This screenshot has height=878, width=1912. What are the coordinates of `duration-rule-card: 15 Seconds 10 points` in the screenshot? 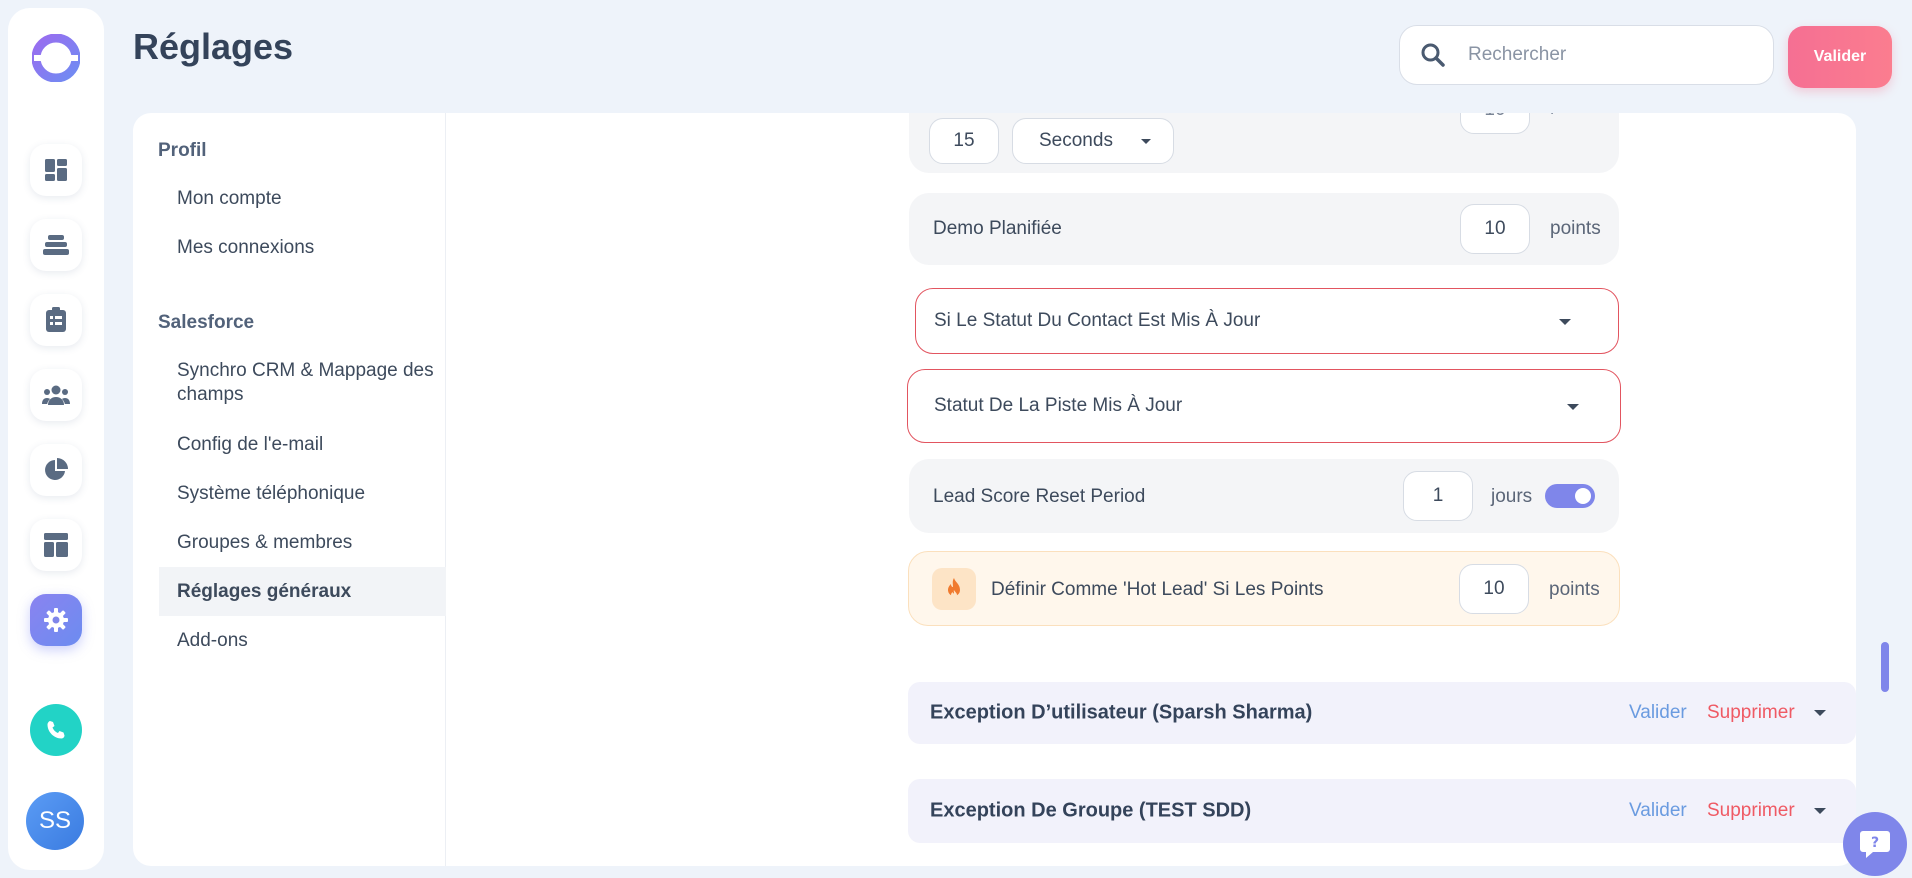 It's located at (1264, 143).